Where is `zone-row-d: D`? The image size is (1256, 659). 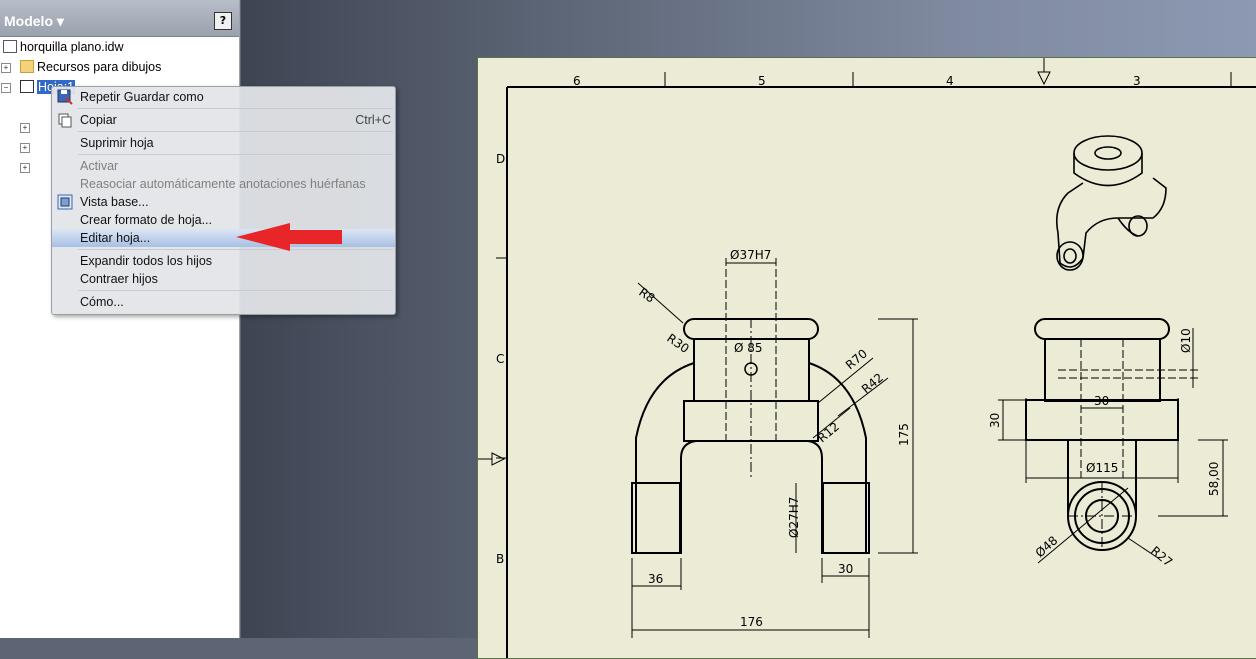 zone-row-d: D is located at coordinates (500, 159).